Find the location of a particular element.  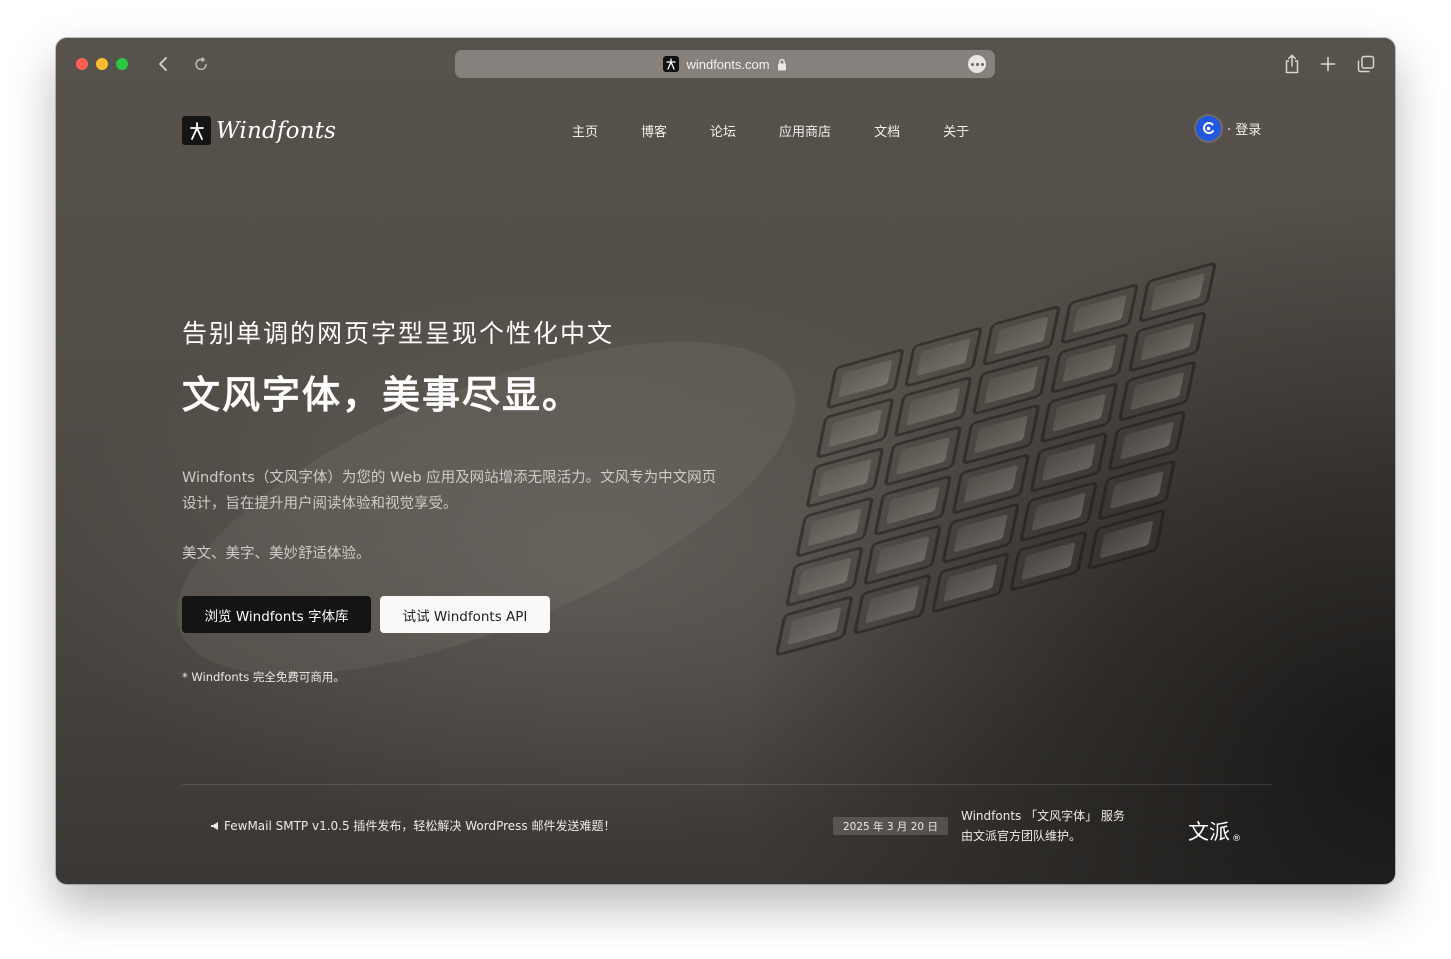

hero-title: 文风字体，美事尽显。 is located at coordinates (382, 395).